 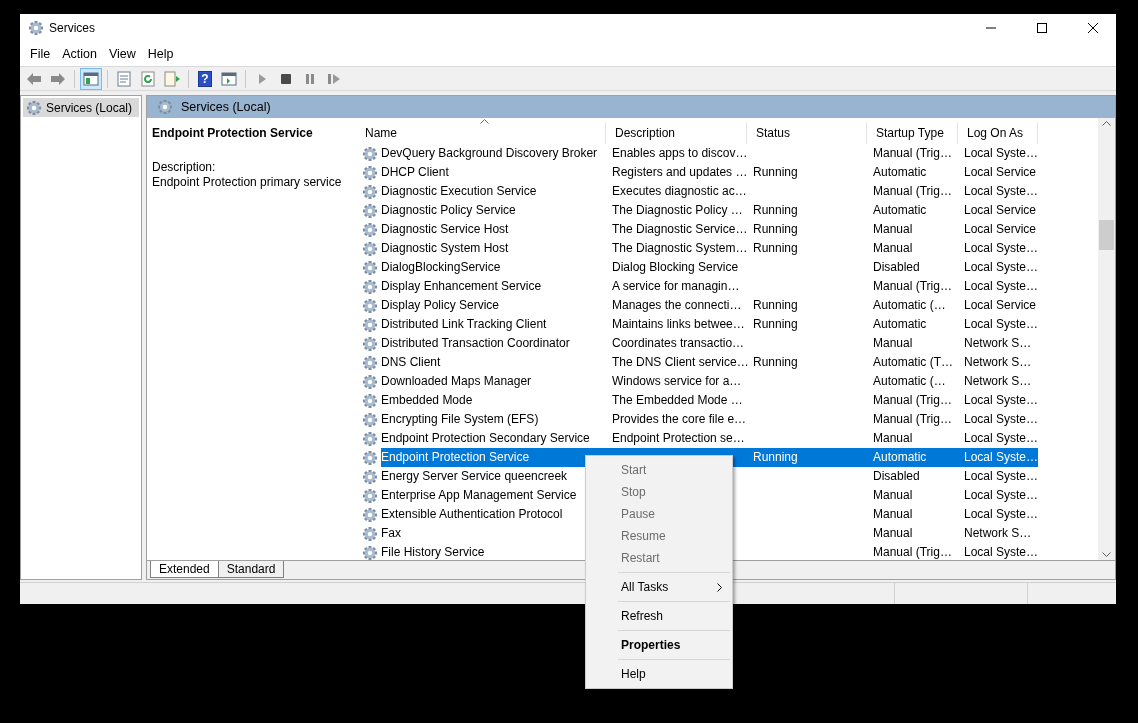 What do you see at coordinates (493, 343) in the screenshot?
I see `service-name: Distributed Transaction Coordinator` at bounding box center [493, 343].